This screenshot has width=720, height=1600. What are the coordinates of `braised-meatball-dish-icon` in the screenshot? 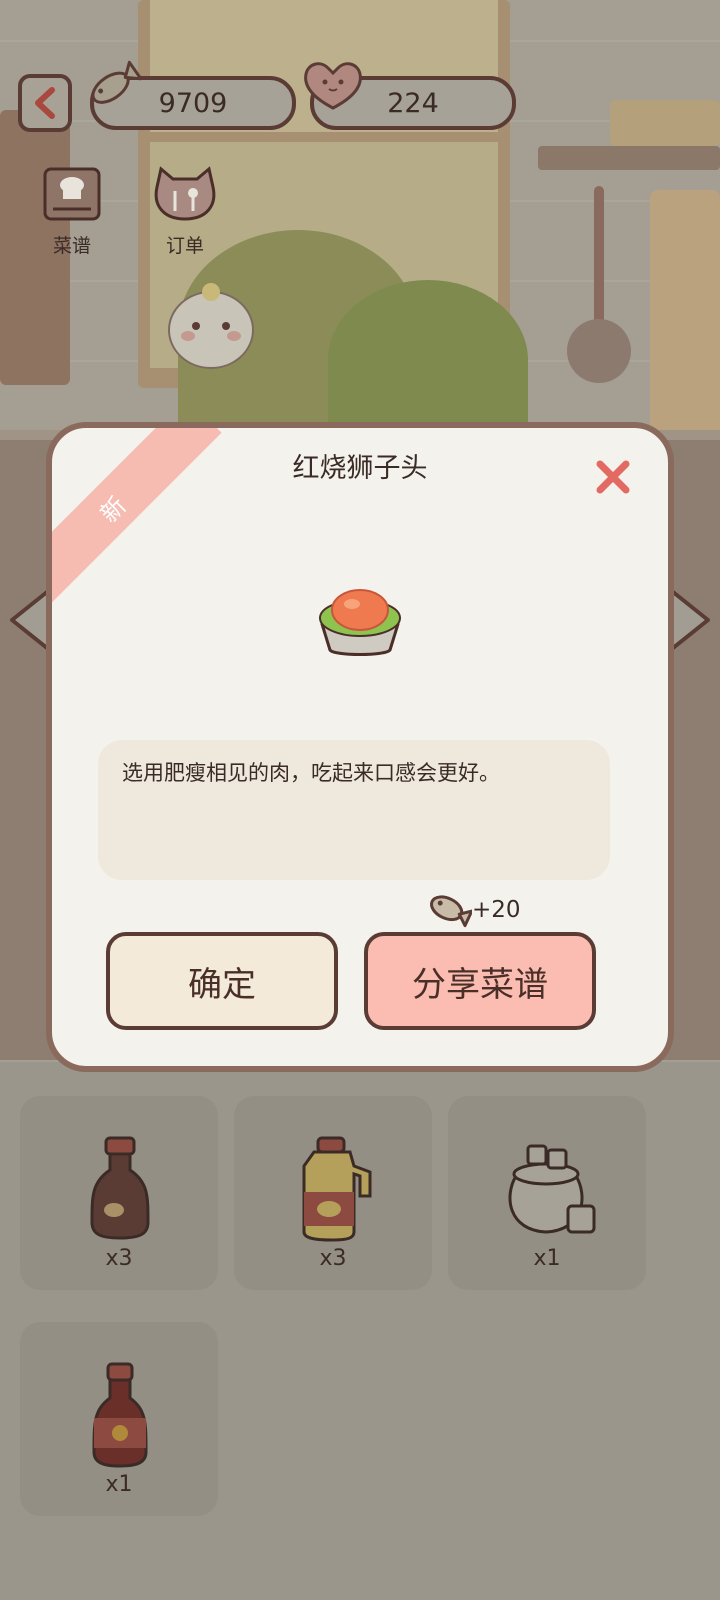 It's located at (360, 622).